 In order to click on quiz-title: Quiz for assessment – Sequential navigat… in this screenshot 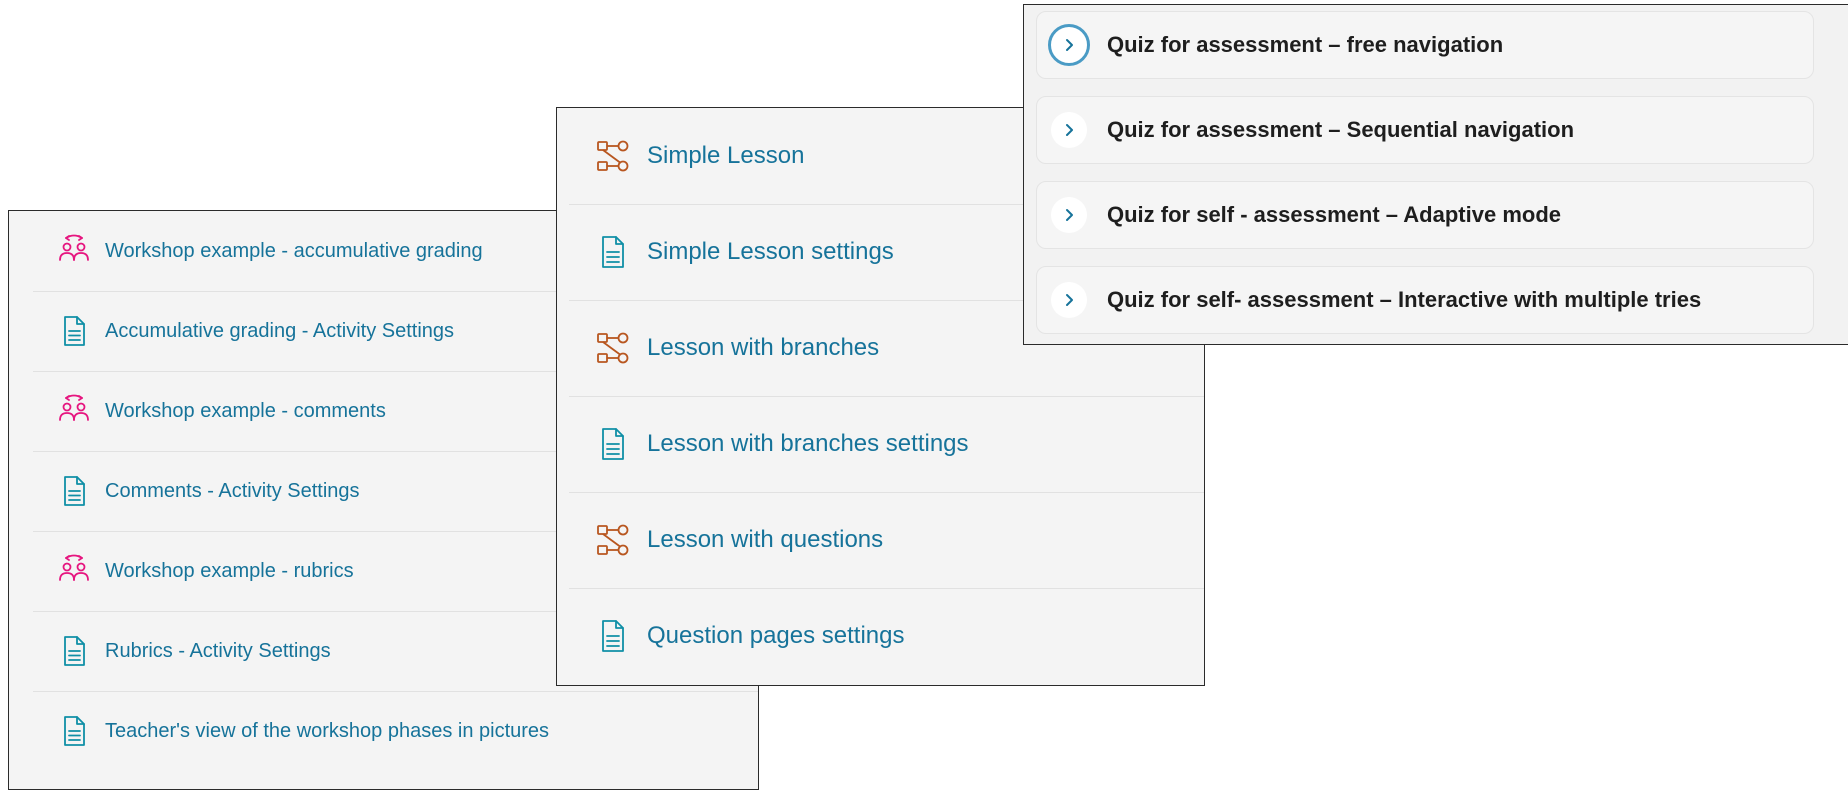, I will do `click(1340, 130)`.